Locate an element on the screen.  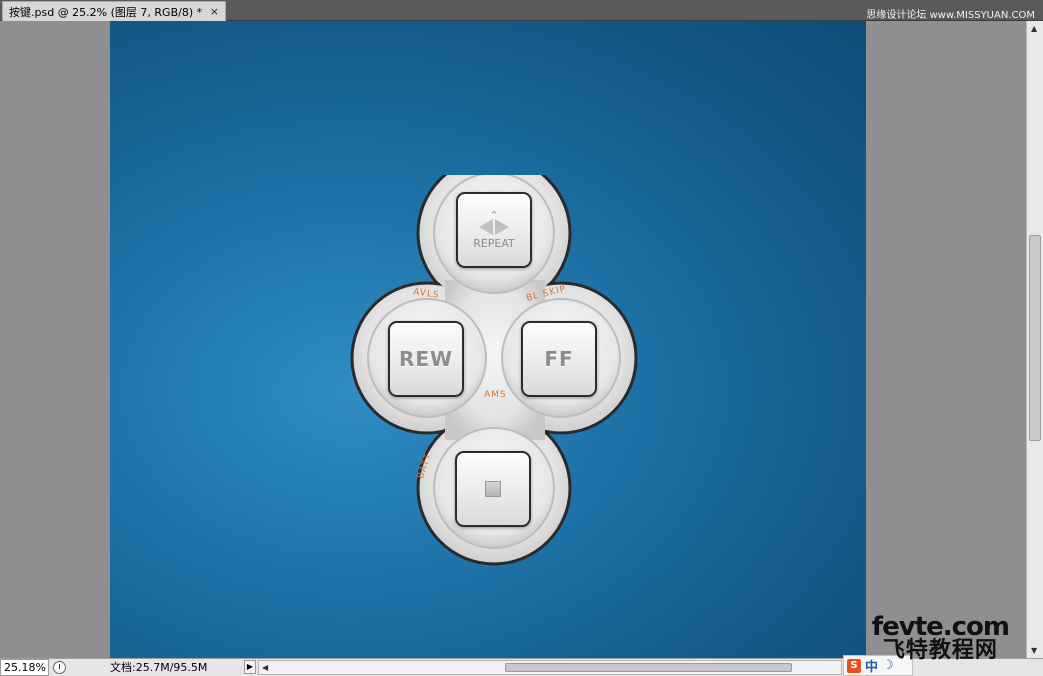
clock-icon is located at coordinates (59, 667).